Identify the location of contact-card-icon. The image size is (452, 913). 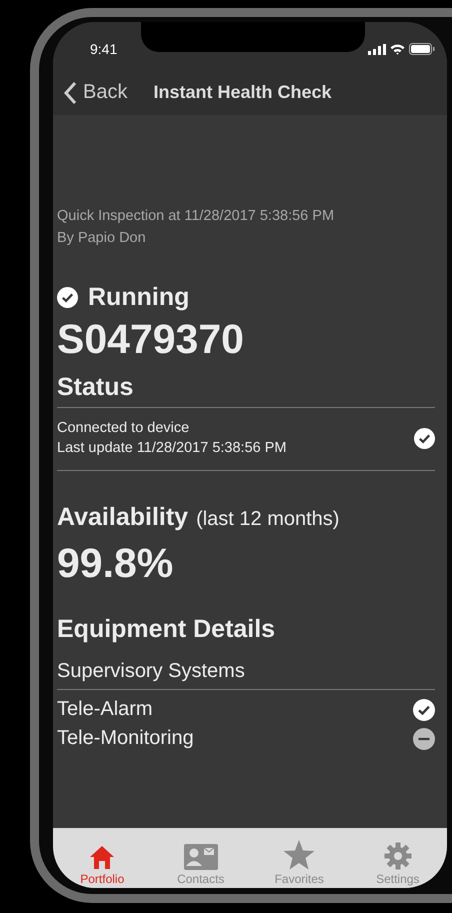
(201, 857).